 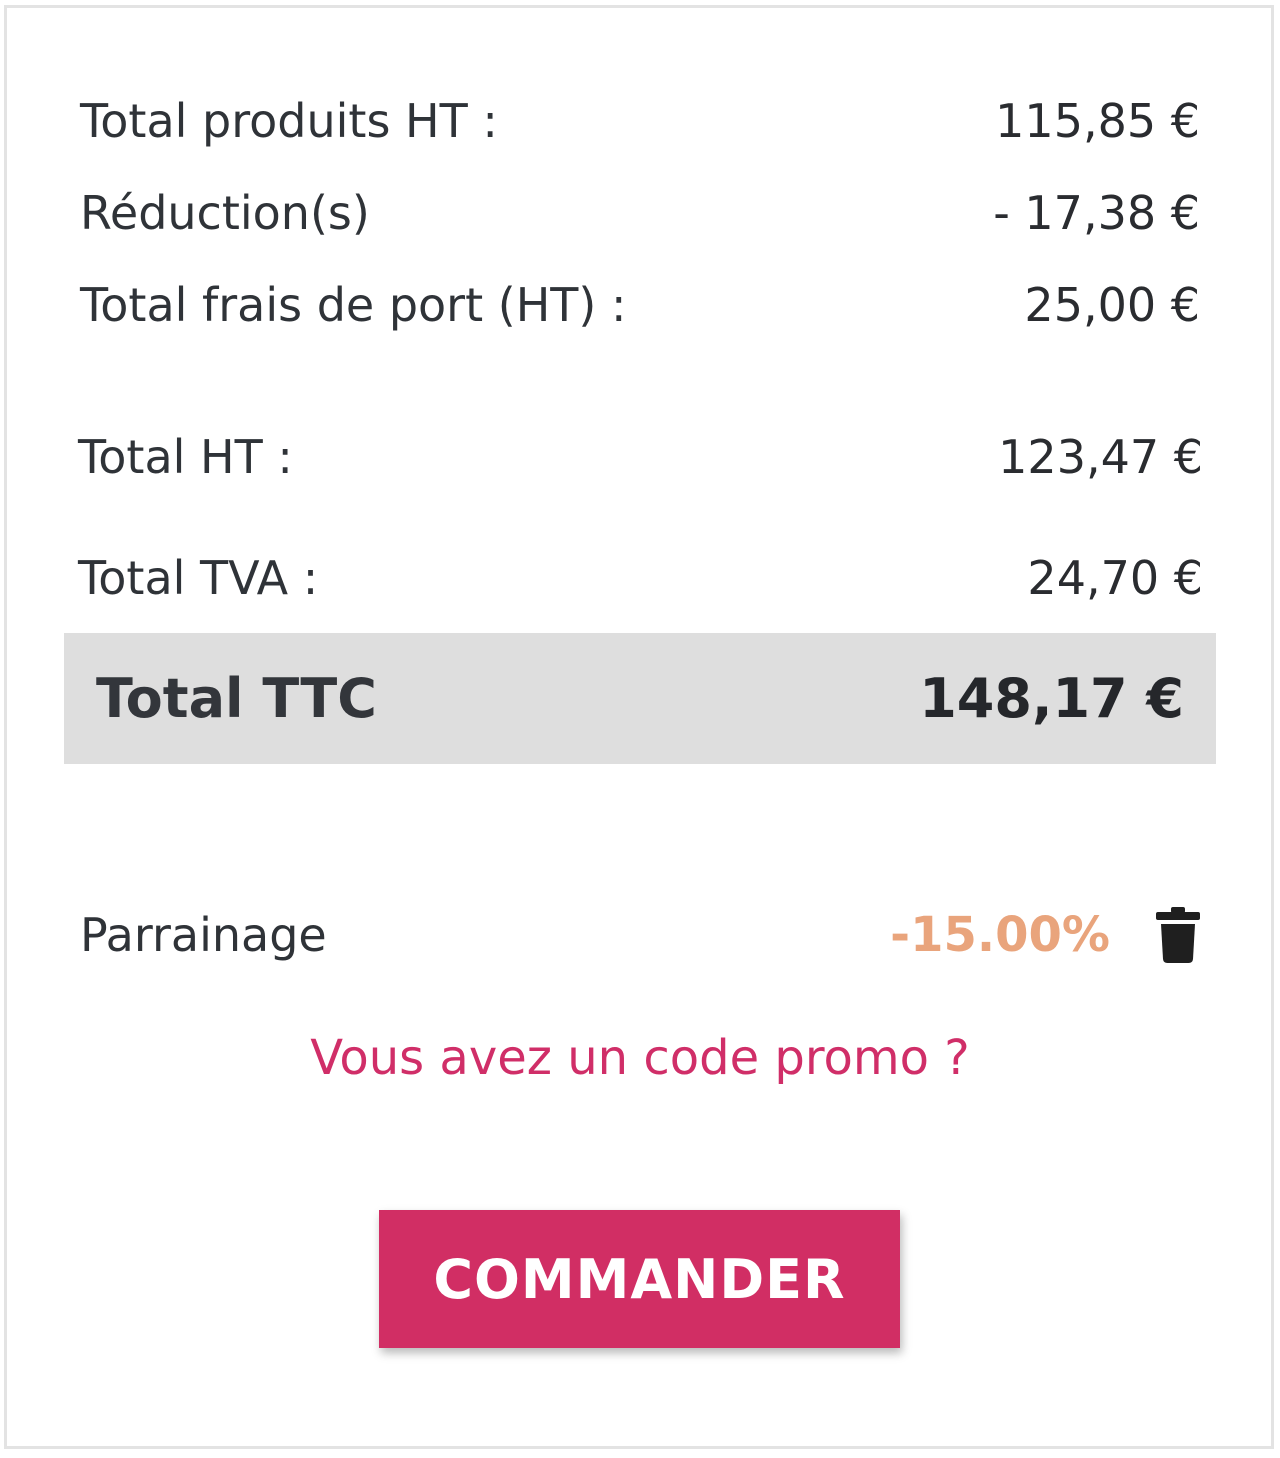 What do you see at coordinates (640, 305) in the screenshot?
I see `summary-row-shipping: Total frais de port (HT) : 25,00 €` at bounding box center [640, 305].